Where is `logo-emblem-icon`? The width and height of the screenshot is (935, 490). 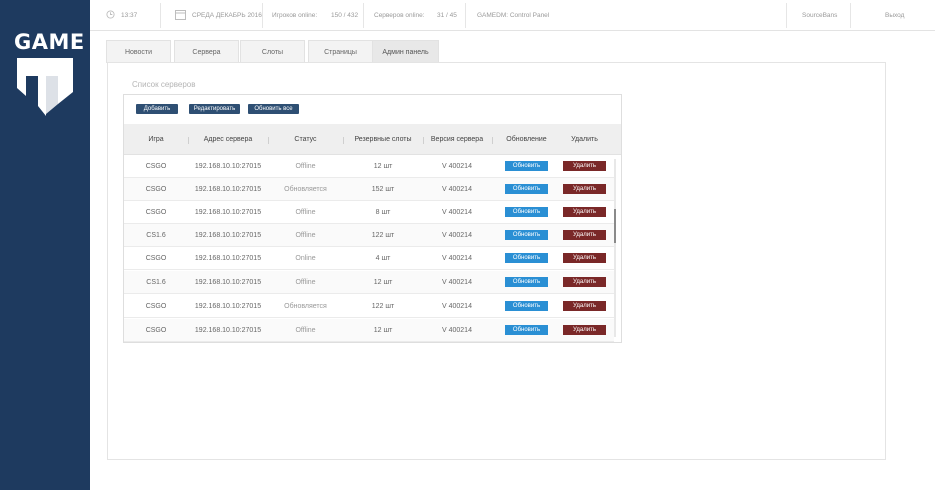 logo-emblem-icon is located at coordinates (45, 87).